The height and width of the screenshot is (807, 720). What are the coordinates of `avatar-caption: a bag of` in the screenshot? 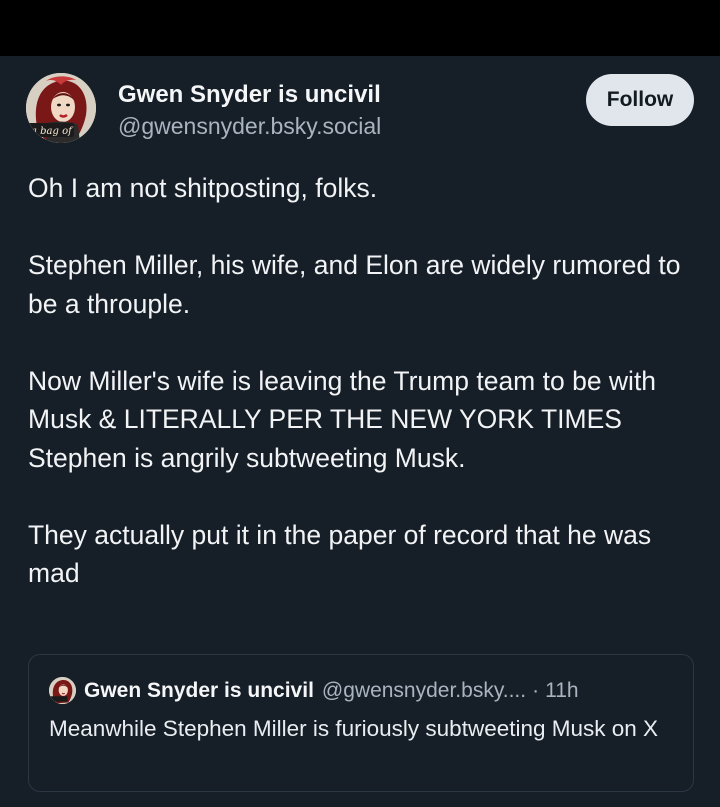 It's located at (52, 131).